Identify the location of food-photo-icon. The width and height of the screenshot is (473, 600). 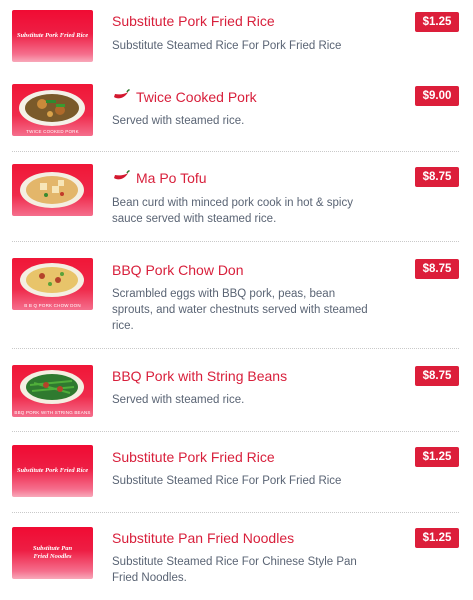
(52, 190).